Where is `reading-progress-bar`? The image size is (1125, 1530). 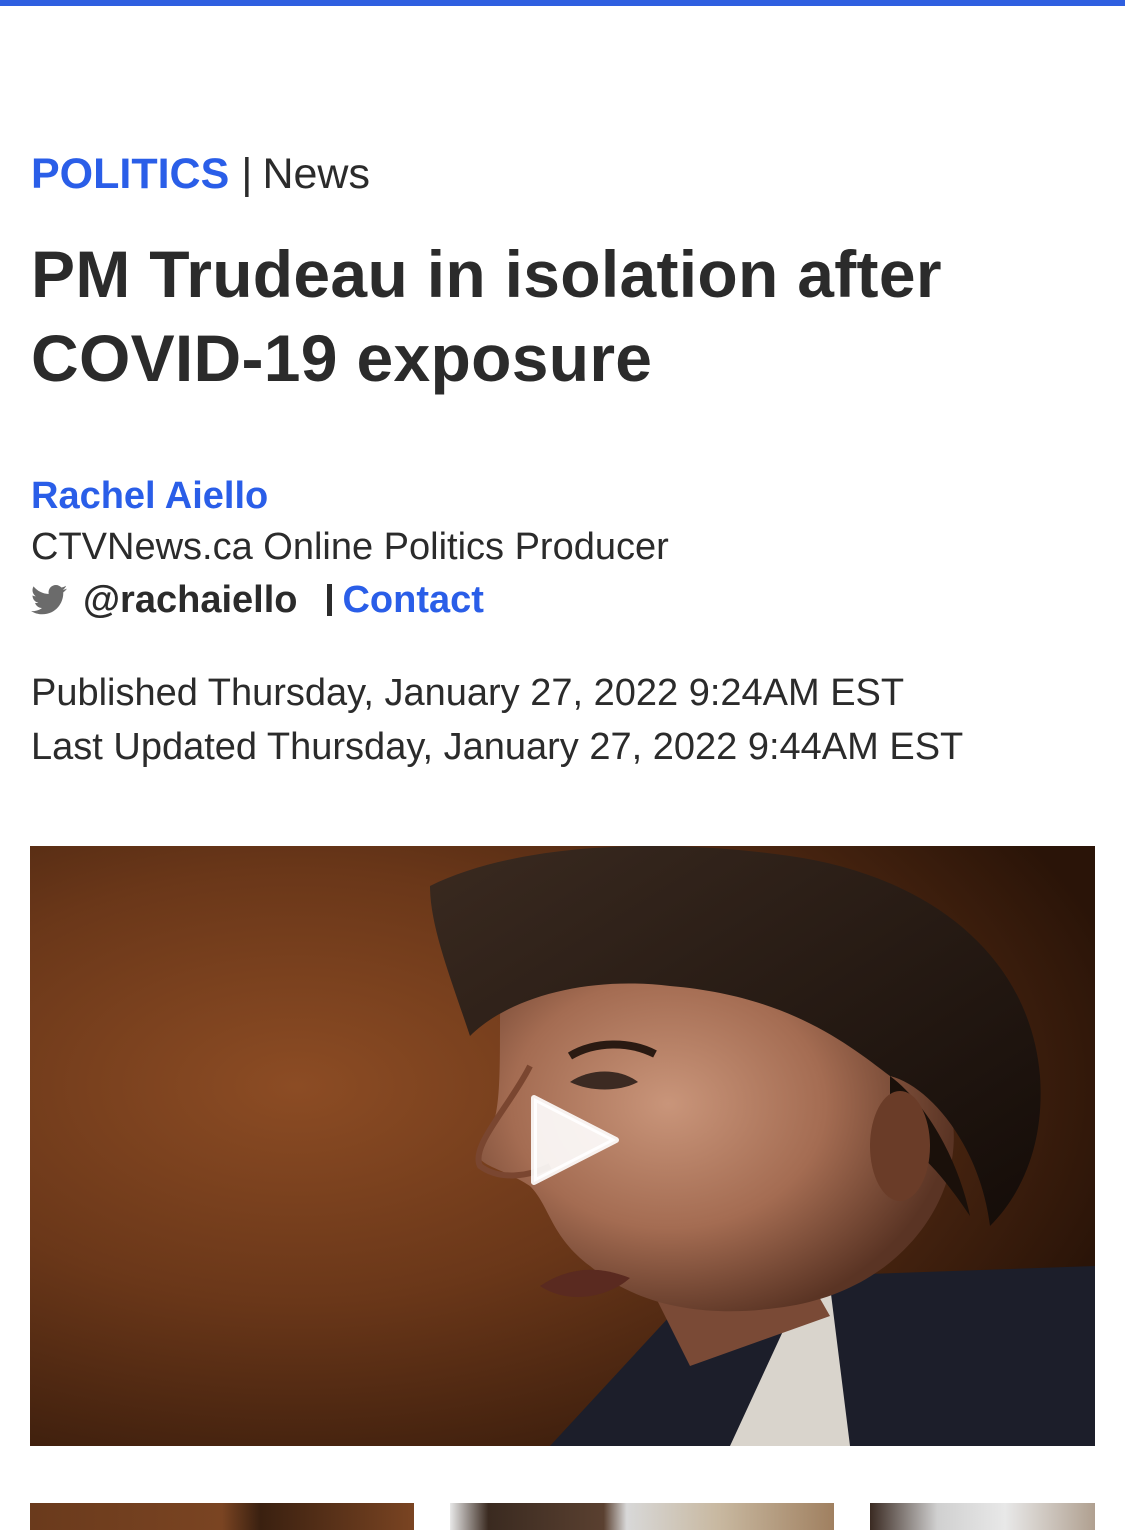
reading-progress-bar is located at coordinates (562, 3).